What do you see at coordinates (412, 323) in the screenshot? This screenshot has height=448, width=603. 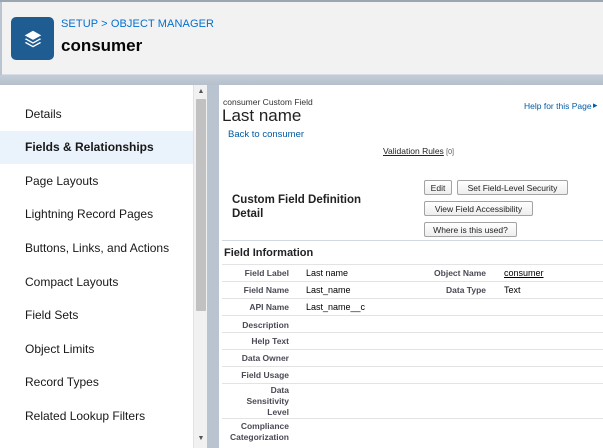 I see `field-row-description: Description` at bounding box center [412, 323].